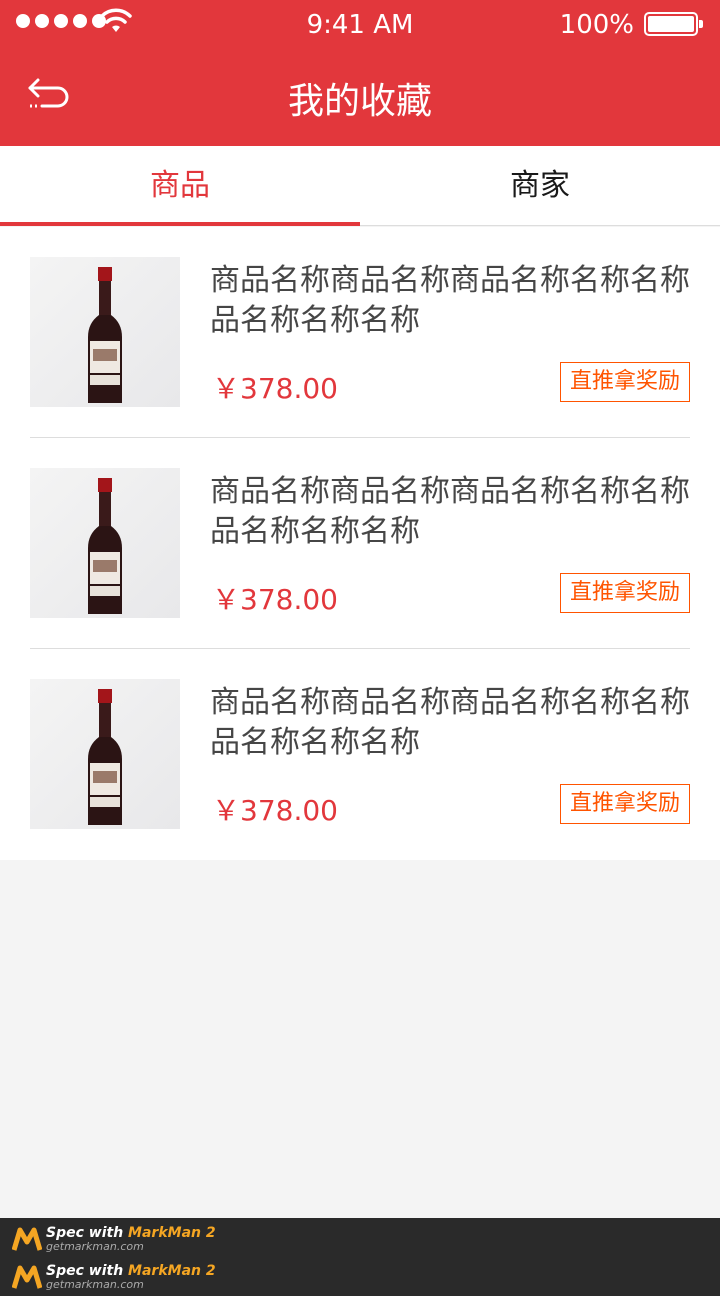 The height and width of the screenshot is (1296, 720). Describe the element at coordinates (540, 186) in the screenshot. I see `tab-shops: 商家` at that location.